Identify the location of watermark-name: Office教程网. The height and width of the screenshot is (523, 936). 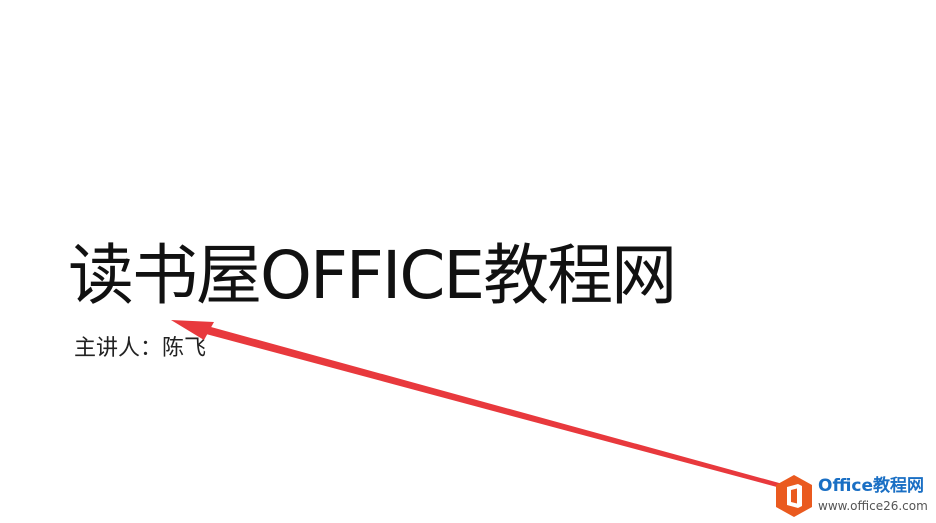
(871, 486).